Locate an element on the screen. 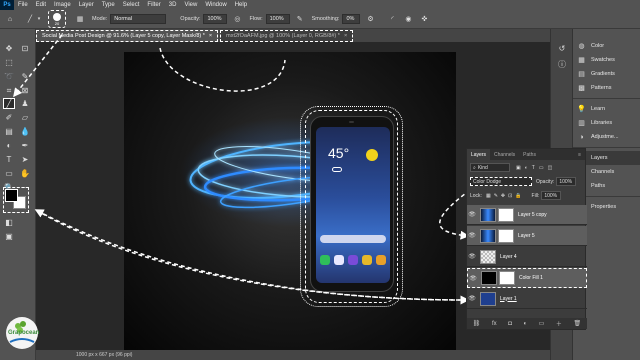  panel-menu-icon: ≡ is located at coordinates (579, 155).